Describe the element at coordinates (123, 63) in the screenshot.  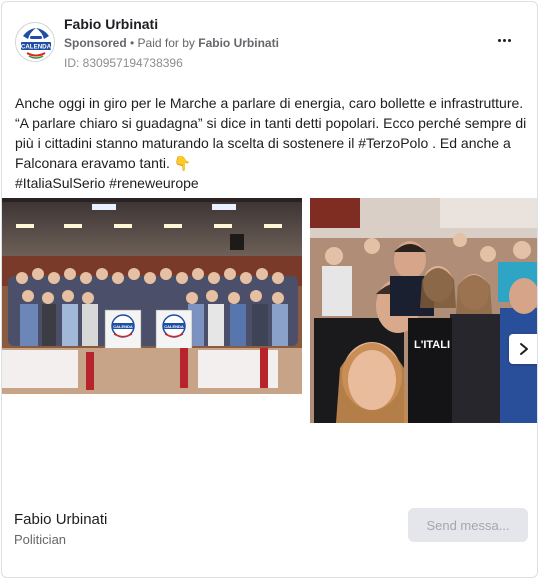
I see `ad-id: ID: 830957194738396` at that location.